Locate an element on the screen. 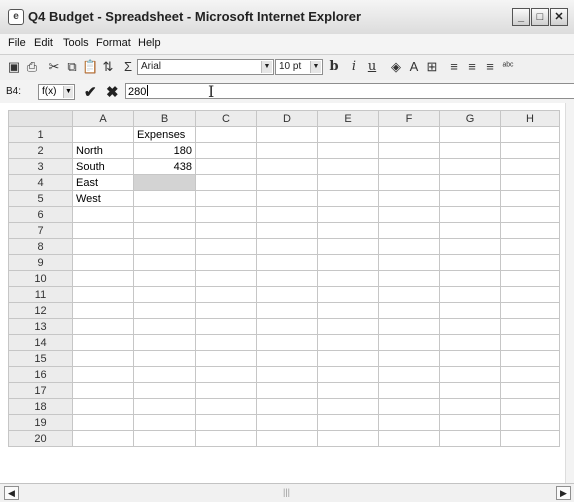 This screenshot has width=574, height=502. cell-e20 is located at coordinates (348, 438).